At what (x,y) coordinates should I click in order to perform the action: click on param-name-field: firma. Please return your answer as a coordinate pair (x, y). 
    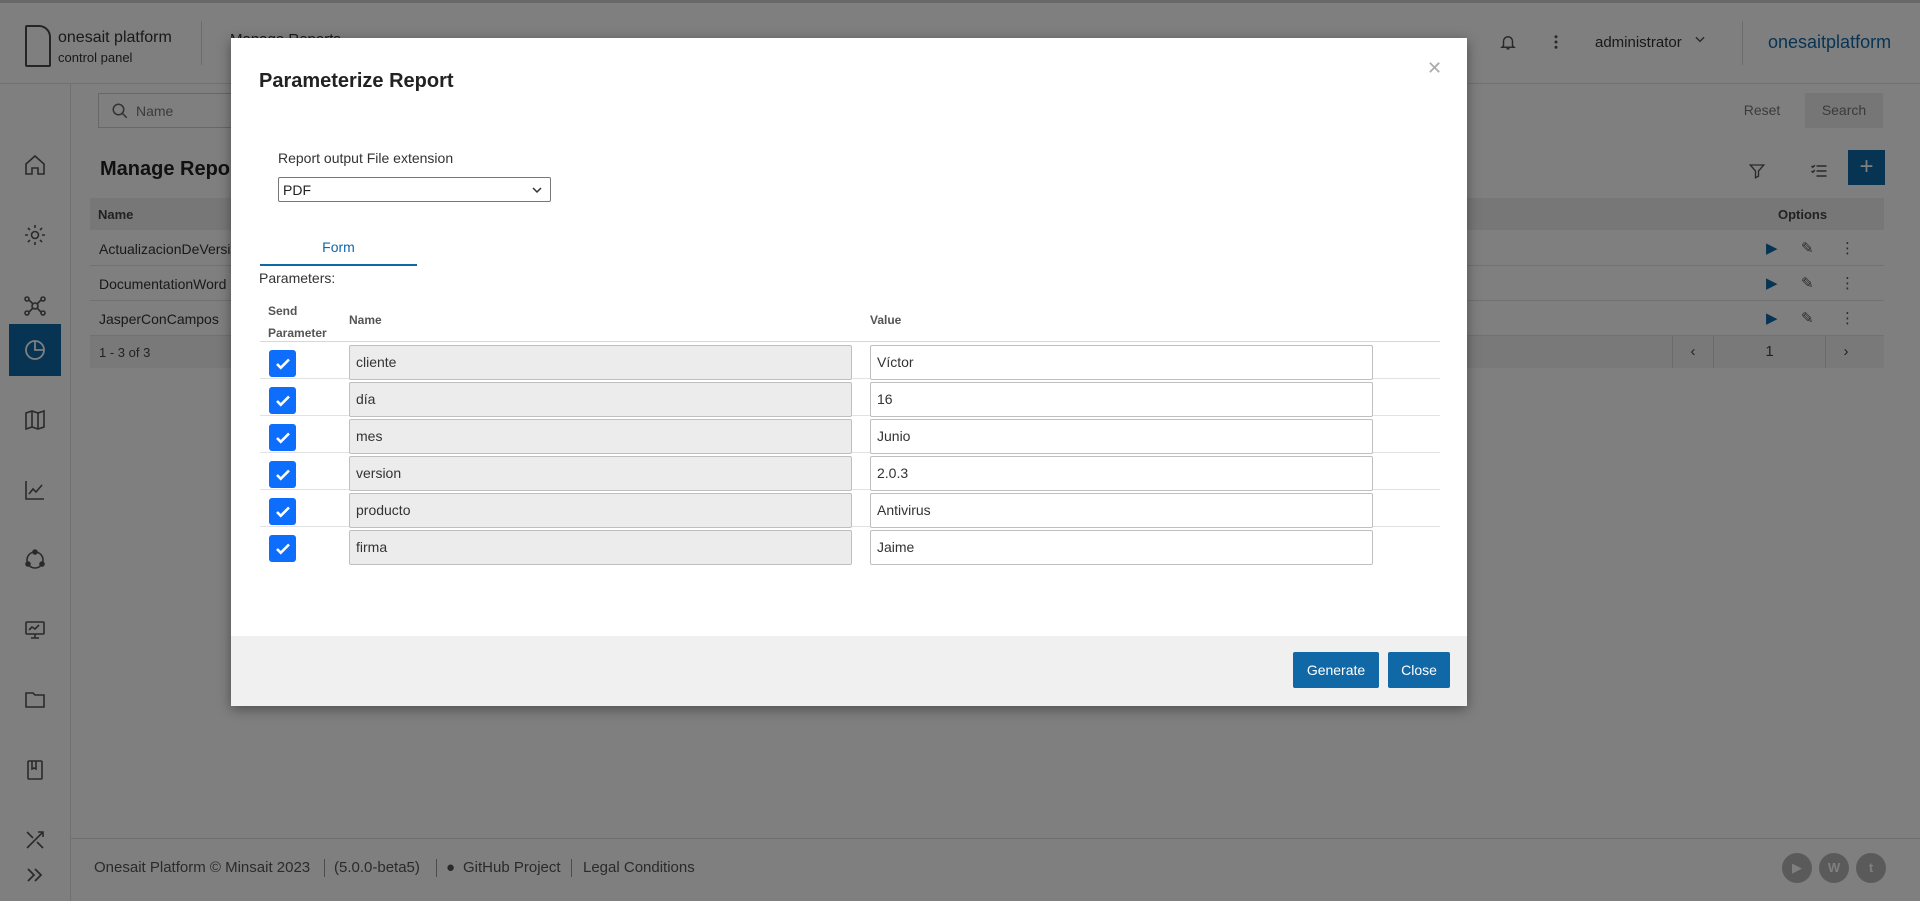
    Looking at the image, I should click on (600, 547).